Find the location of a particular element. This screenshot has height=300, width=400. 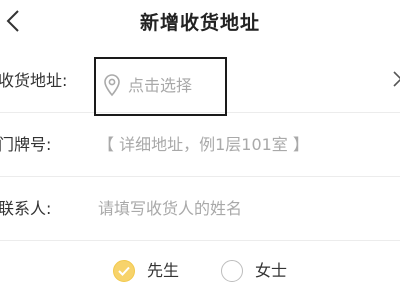

door-number-label: 门牌号: is located at coordinates (26, 144).